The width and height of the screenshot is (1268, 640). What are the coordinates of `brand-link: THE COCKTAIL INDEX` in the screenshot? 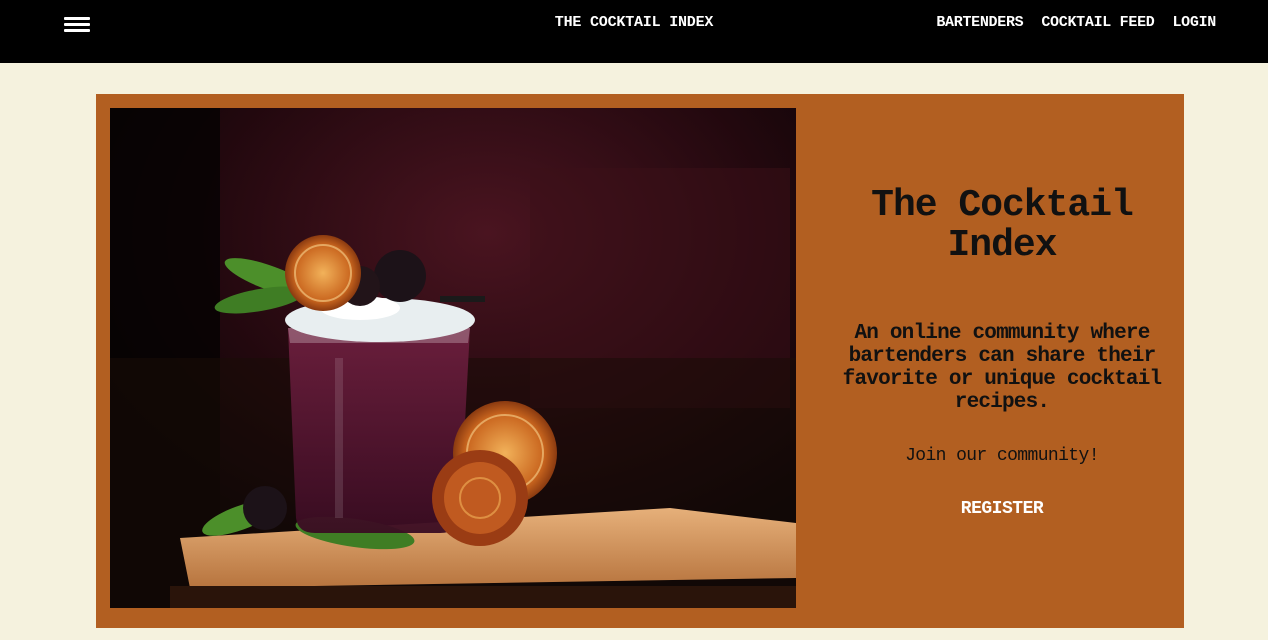 It's located at (634, 22).